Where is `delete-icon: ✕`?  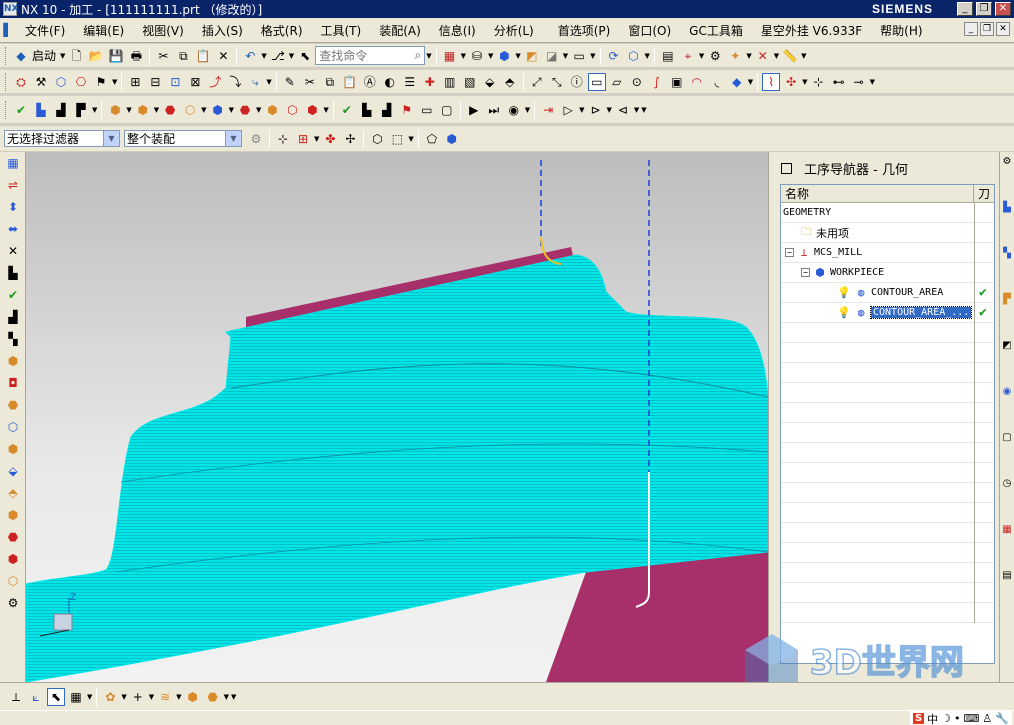
delete-icon: ✕ is located at coordinates (223, 56).